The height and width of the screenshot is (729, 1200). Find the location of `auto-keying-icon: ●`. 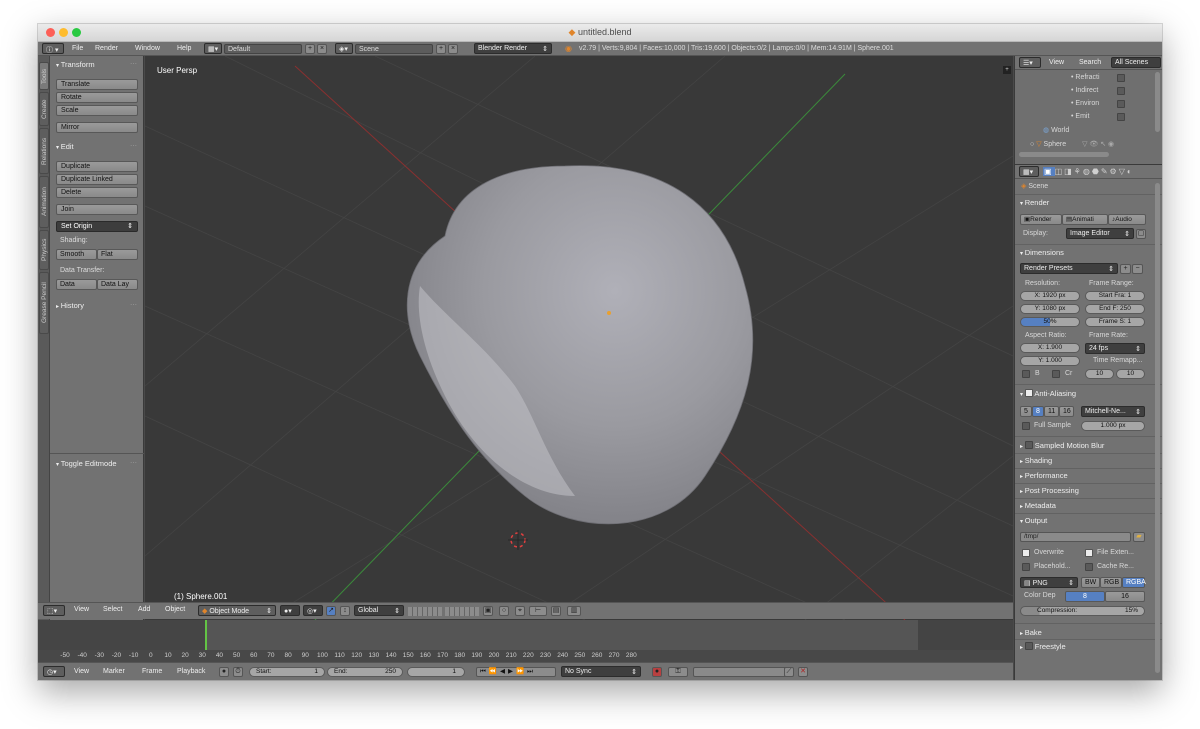

auto-keying-icon: ● is located at coordinates (657, 672).